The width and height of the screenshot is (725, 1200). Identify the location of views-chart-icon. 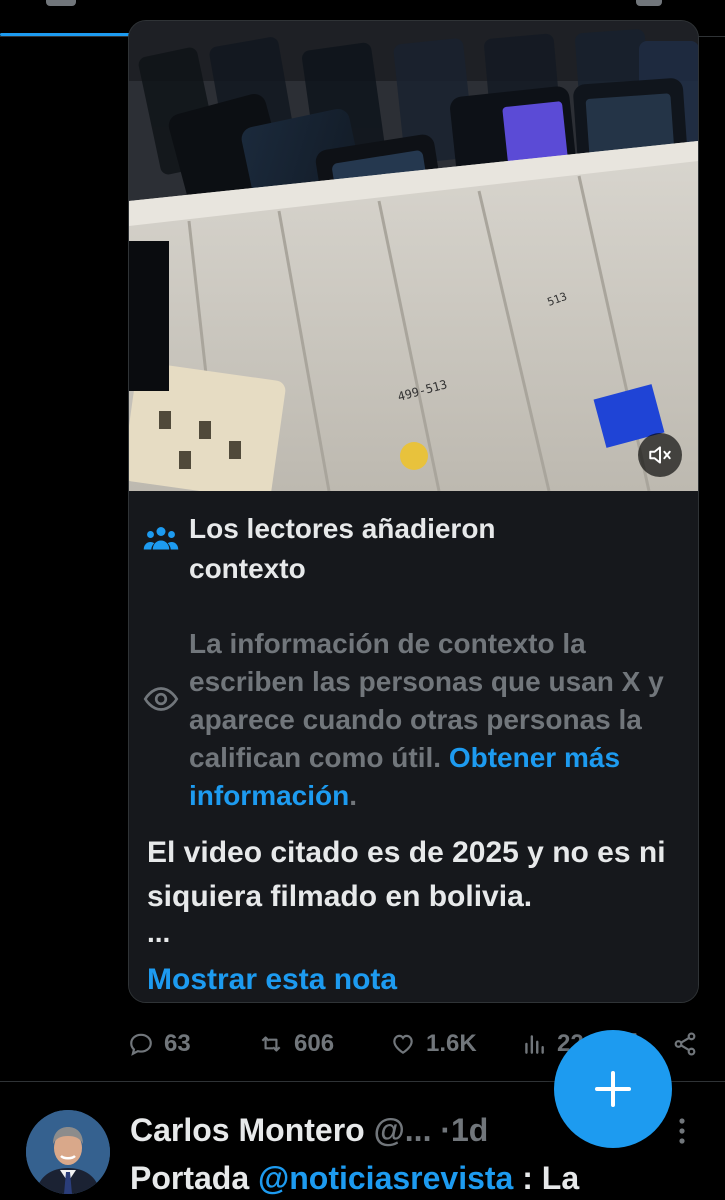
(534, 1044).